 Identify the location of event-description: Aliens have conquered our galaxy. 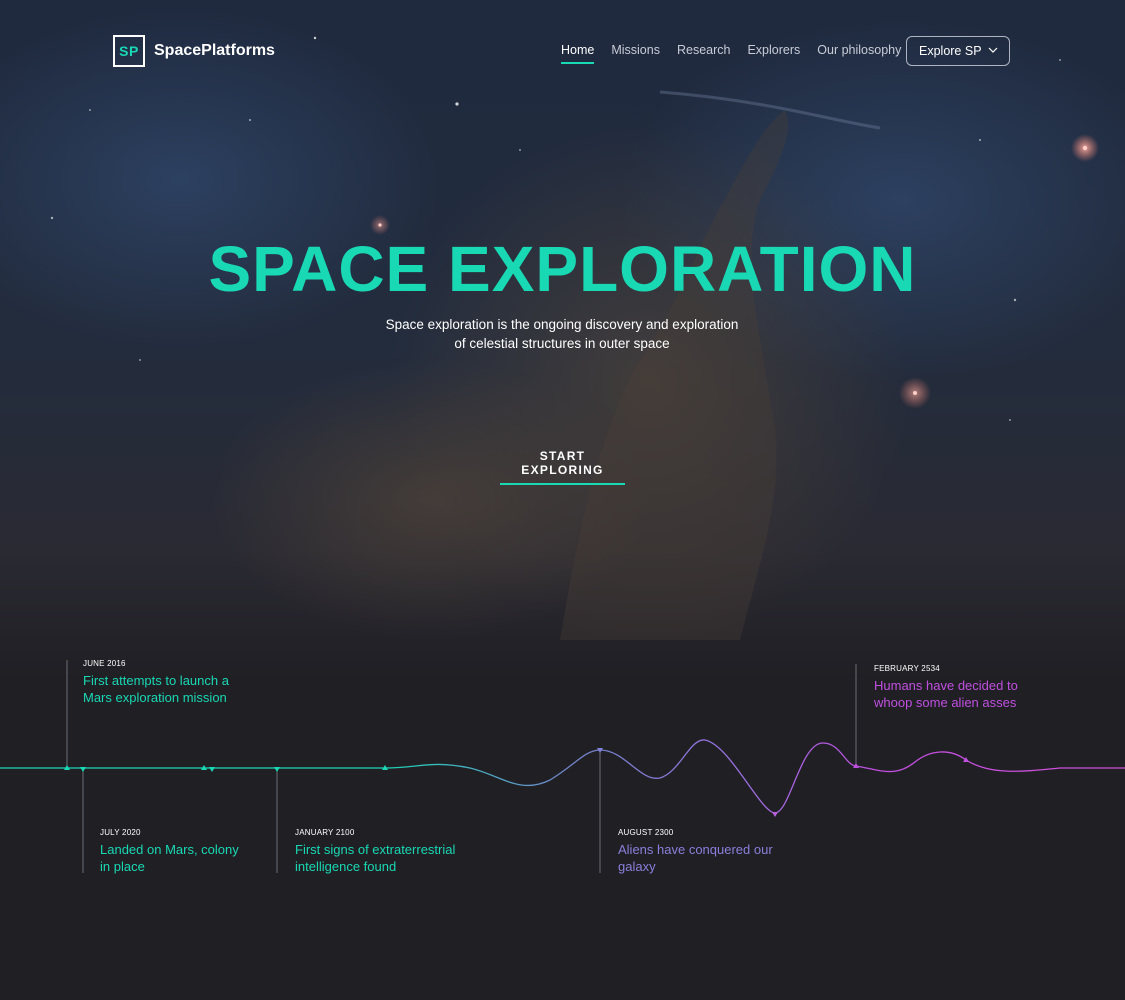
(718, 858).